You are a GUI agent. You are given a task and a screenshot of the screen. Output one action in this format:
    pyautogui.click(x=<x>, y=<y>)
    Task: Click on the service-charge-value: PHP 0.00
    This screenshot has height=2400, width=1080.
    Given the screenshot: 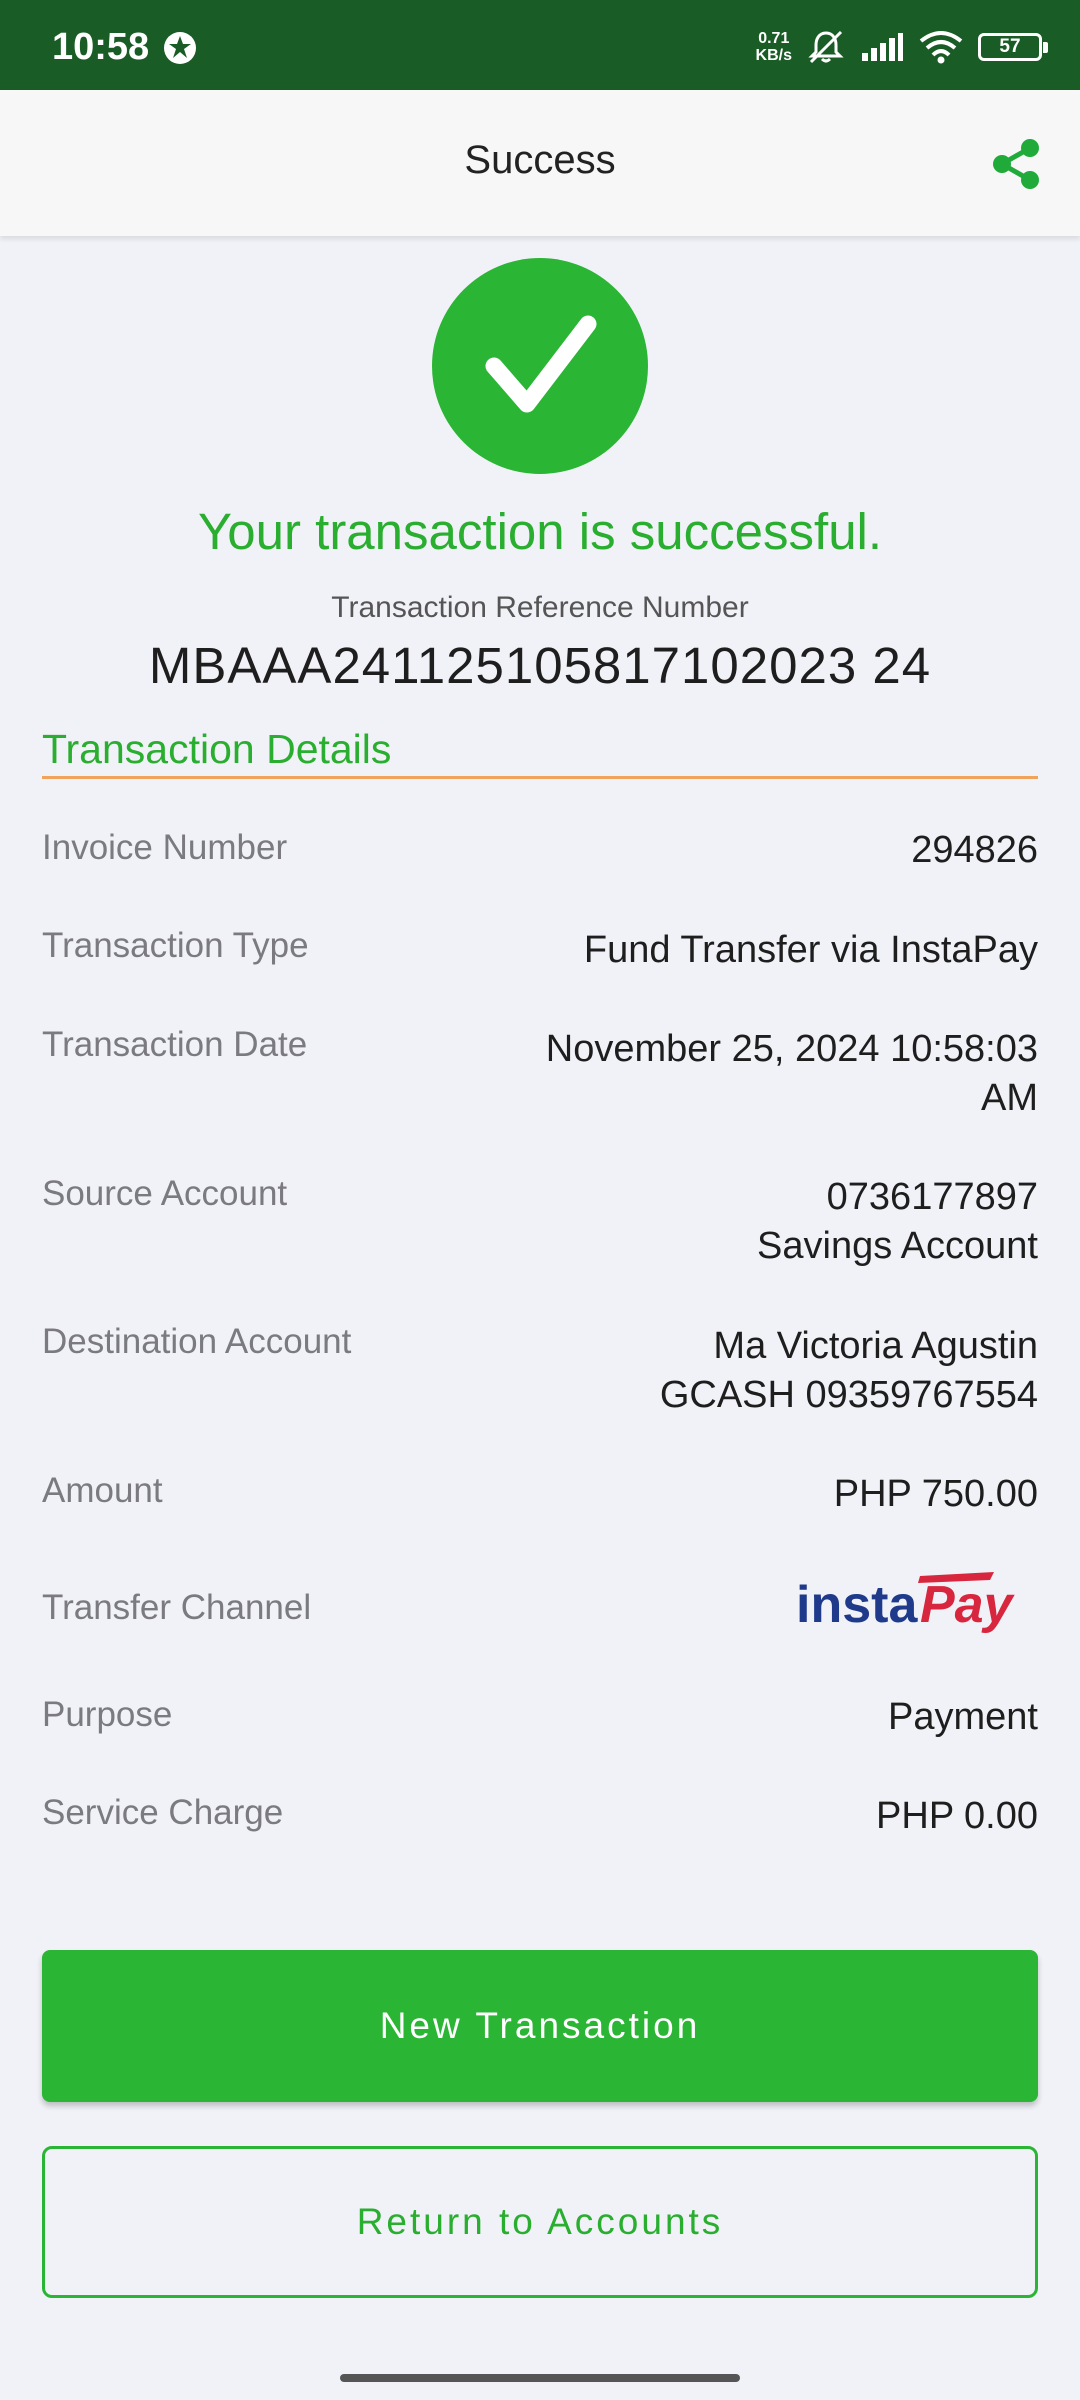 What is the action you would take?
    pyautogui.click(x=957, y=1816)
    